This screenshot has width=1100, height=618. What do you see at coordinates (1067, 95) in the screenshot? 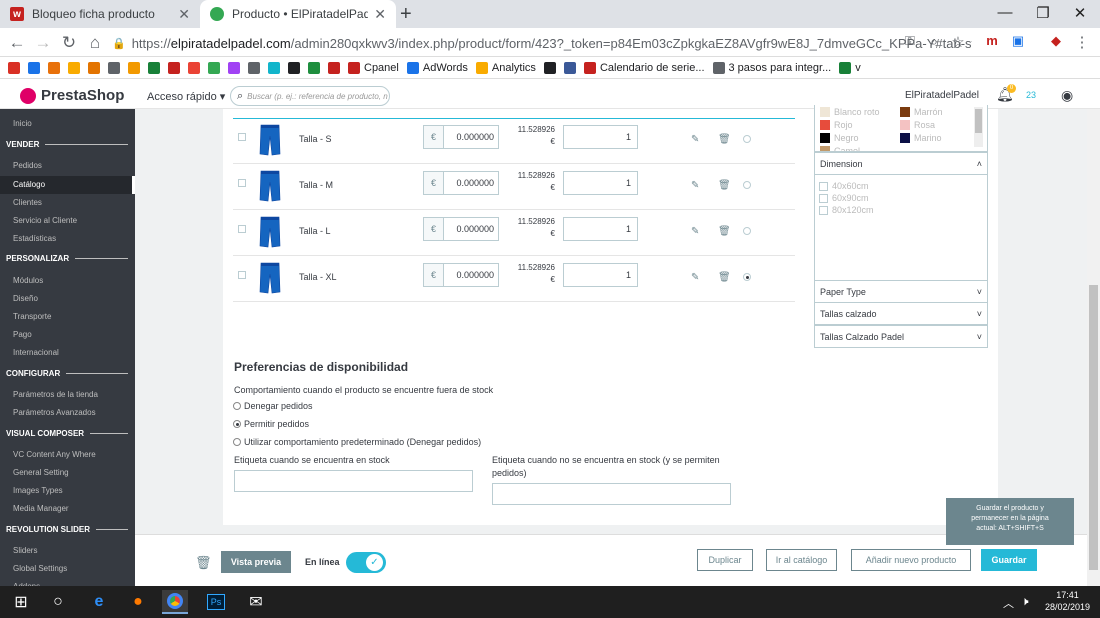
I see `user-account-icon: ◉` at bounding box center [1067, 95].